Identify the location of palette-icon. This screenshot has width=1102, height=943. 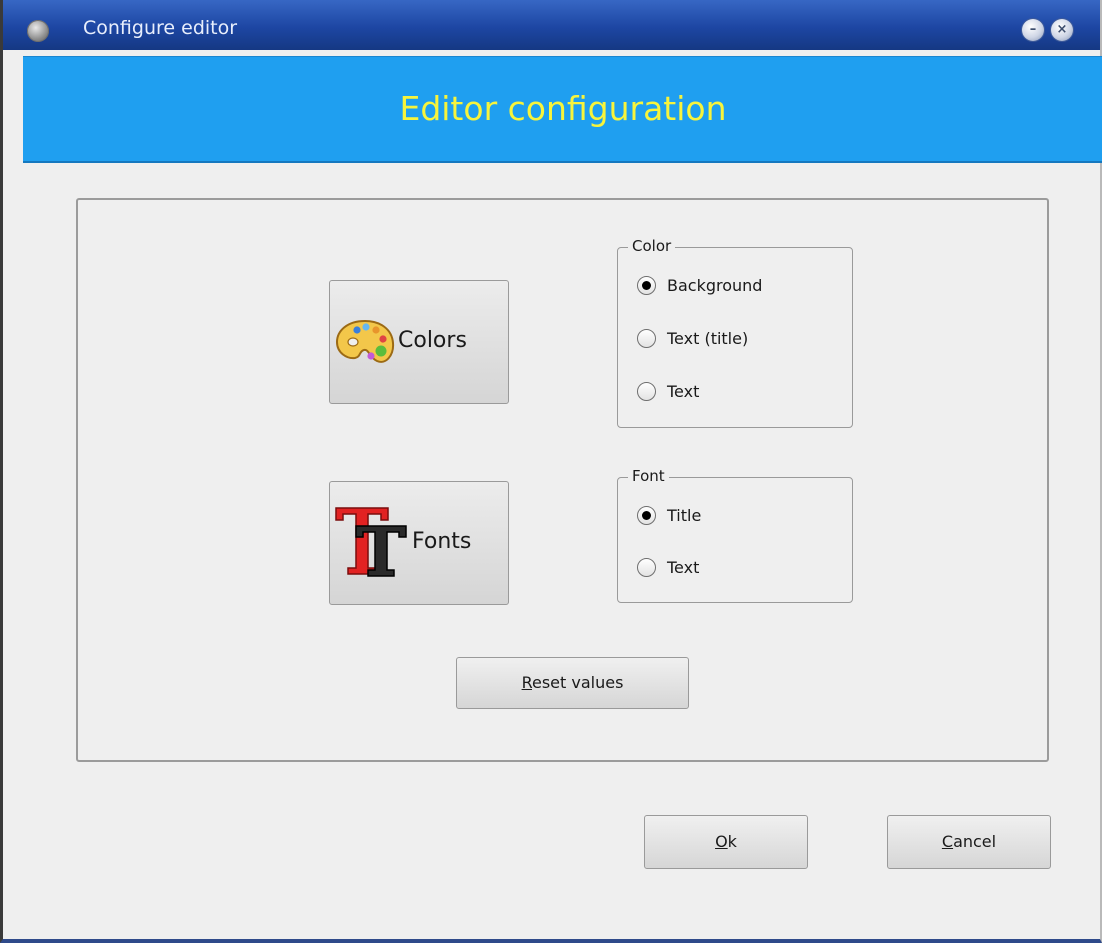
(365, 345).